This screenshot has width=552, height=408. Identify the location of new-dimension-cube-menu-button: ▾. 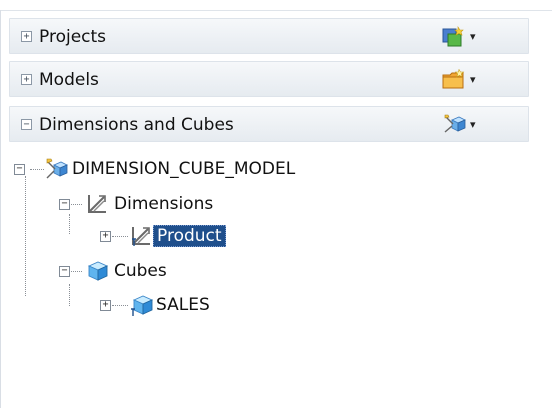
(462, 125).